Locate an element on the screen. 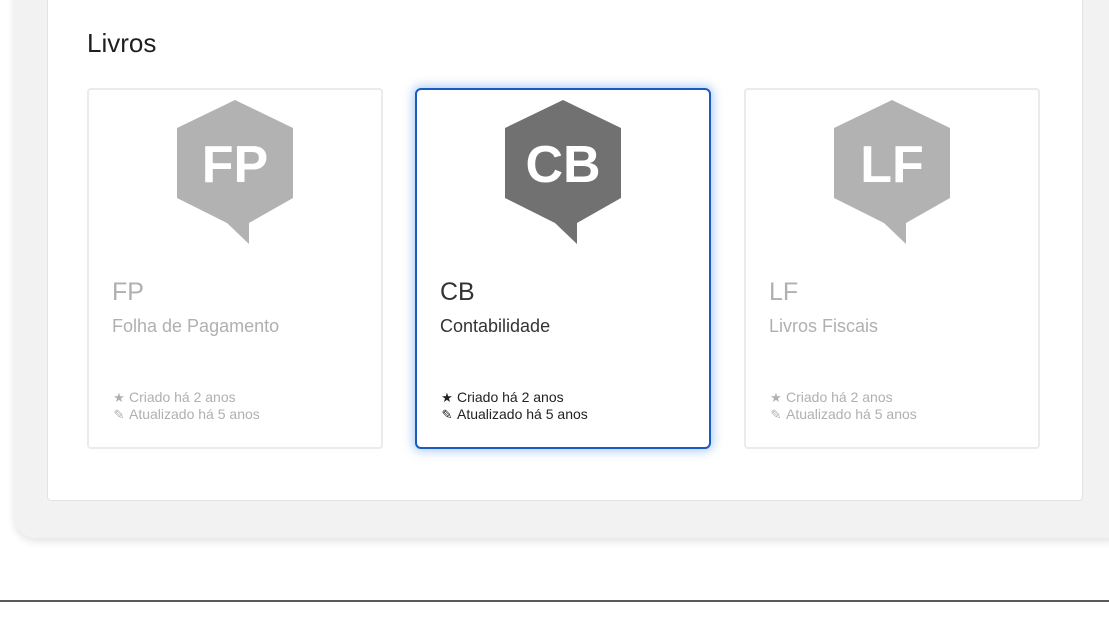  book-badge-icon: FP is located at coordinates (235, 172).